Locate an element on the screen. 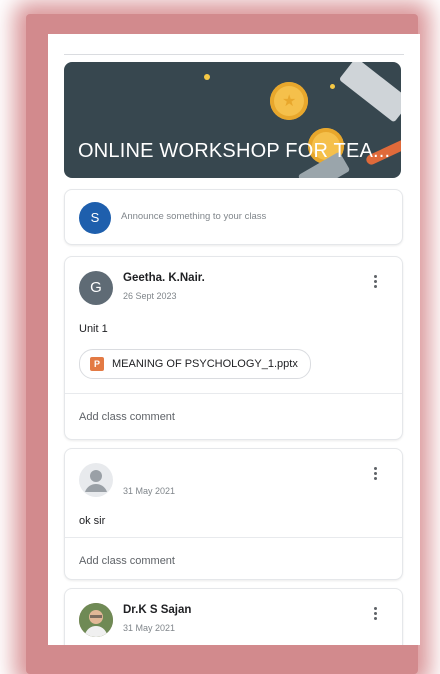 The height and width of the screenshot is (674, 440). person-icon is located at coordinates (96, 481).